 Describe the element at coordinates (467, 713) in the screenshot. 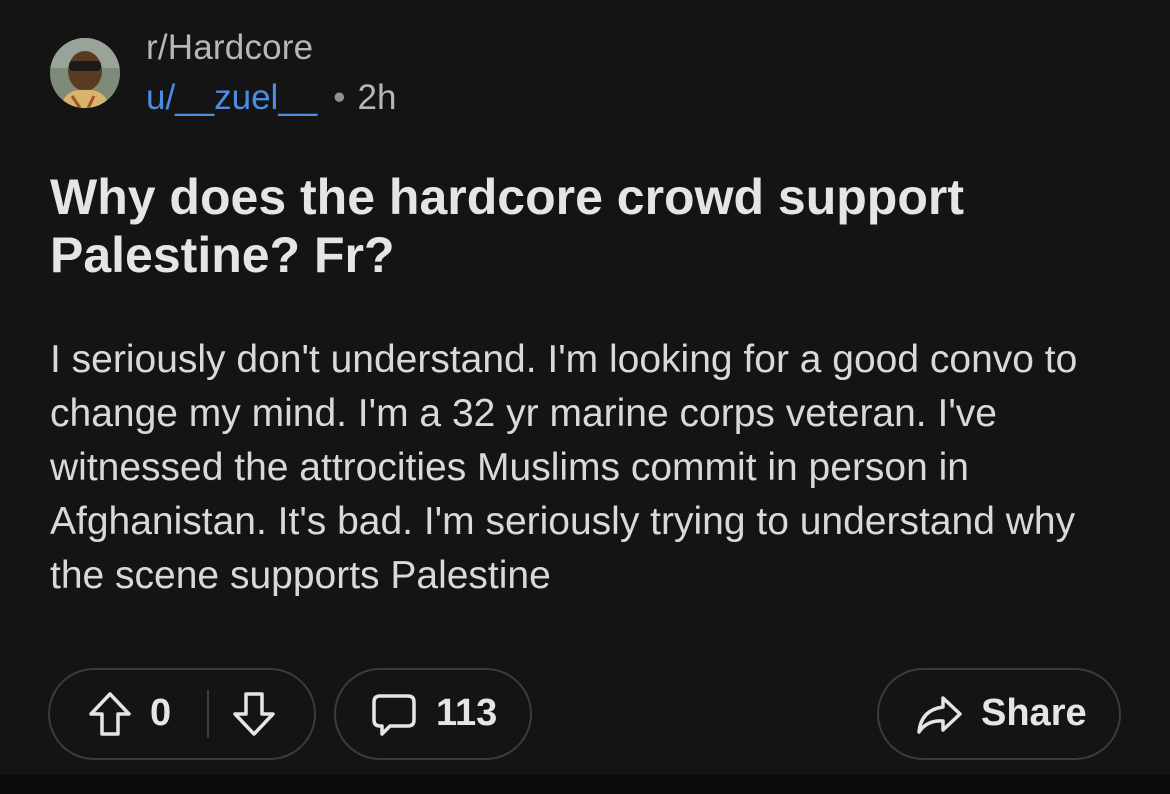

I see `comment-count: 113` at that location.